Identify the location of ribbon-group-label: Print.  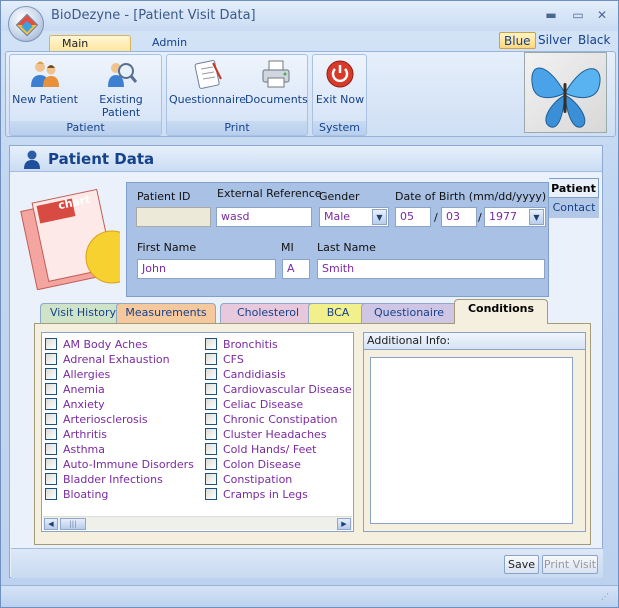
(237, 128).